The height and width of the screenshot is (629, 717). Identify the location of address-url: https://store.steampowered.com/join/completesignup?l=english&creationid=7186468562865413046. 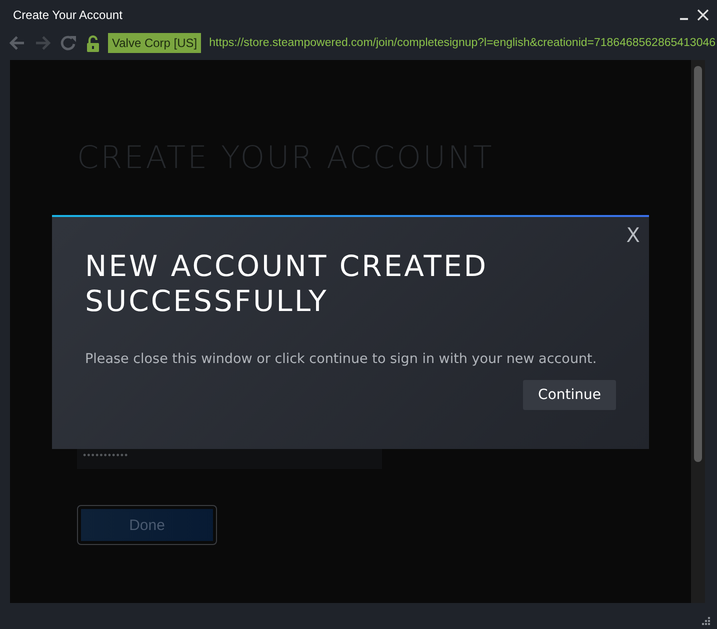
(462, 43).